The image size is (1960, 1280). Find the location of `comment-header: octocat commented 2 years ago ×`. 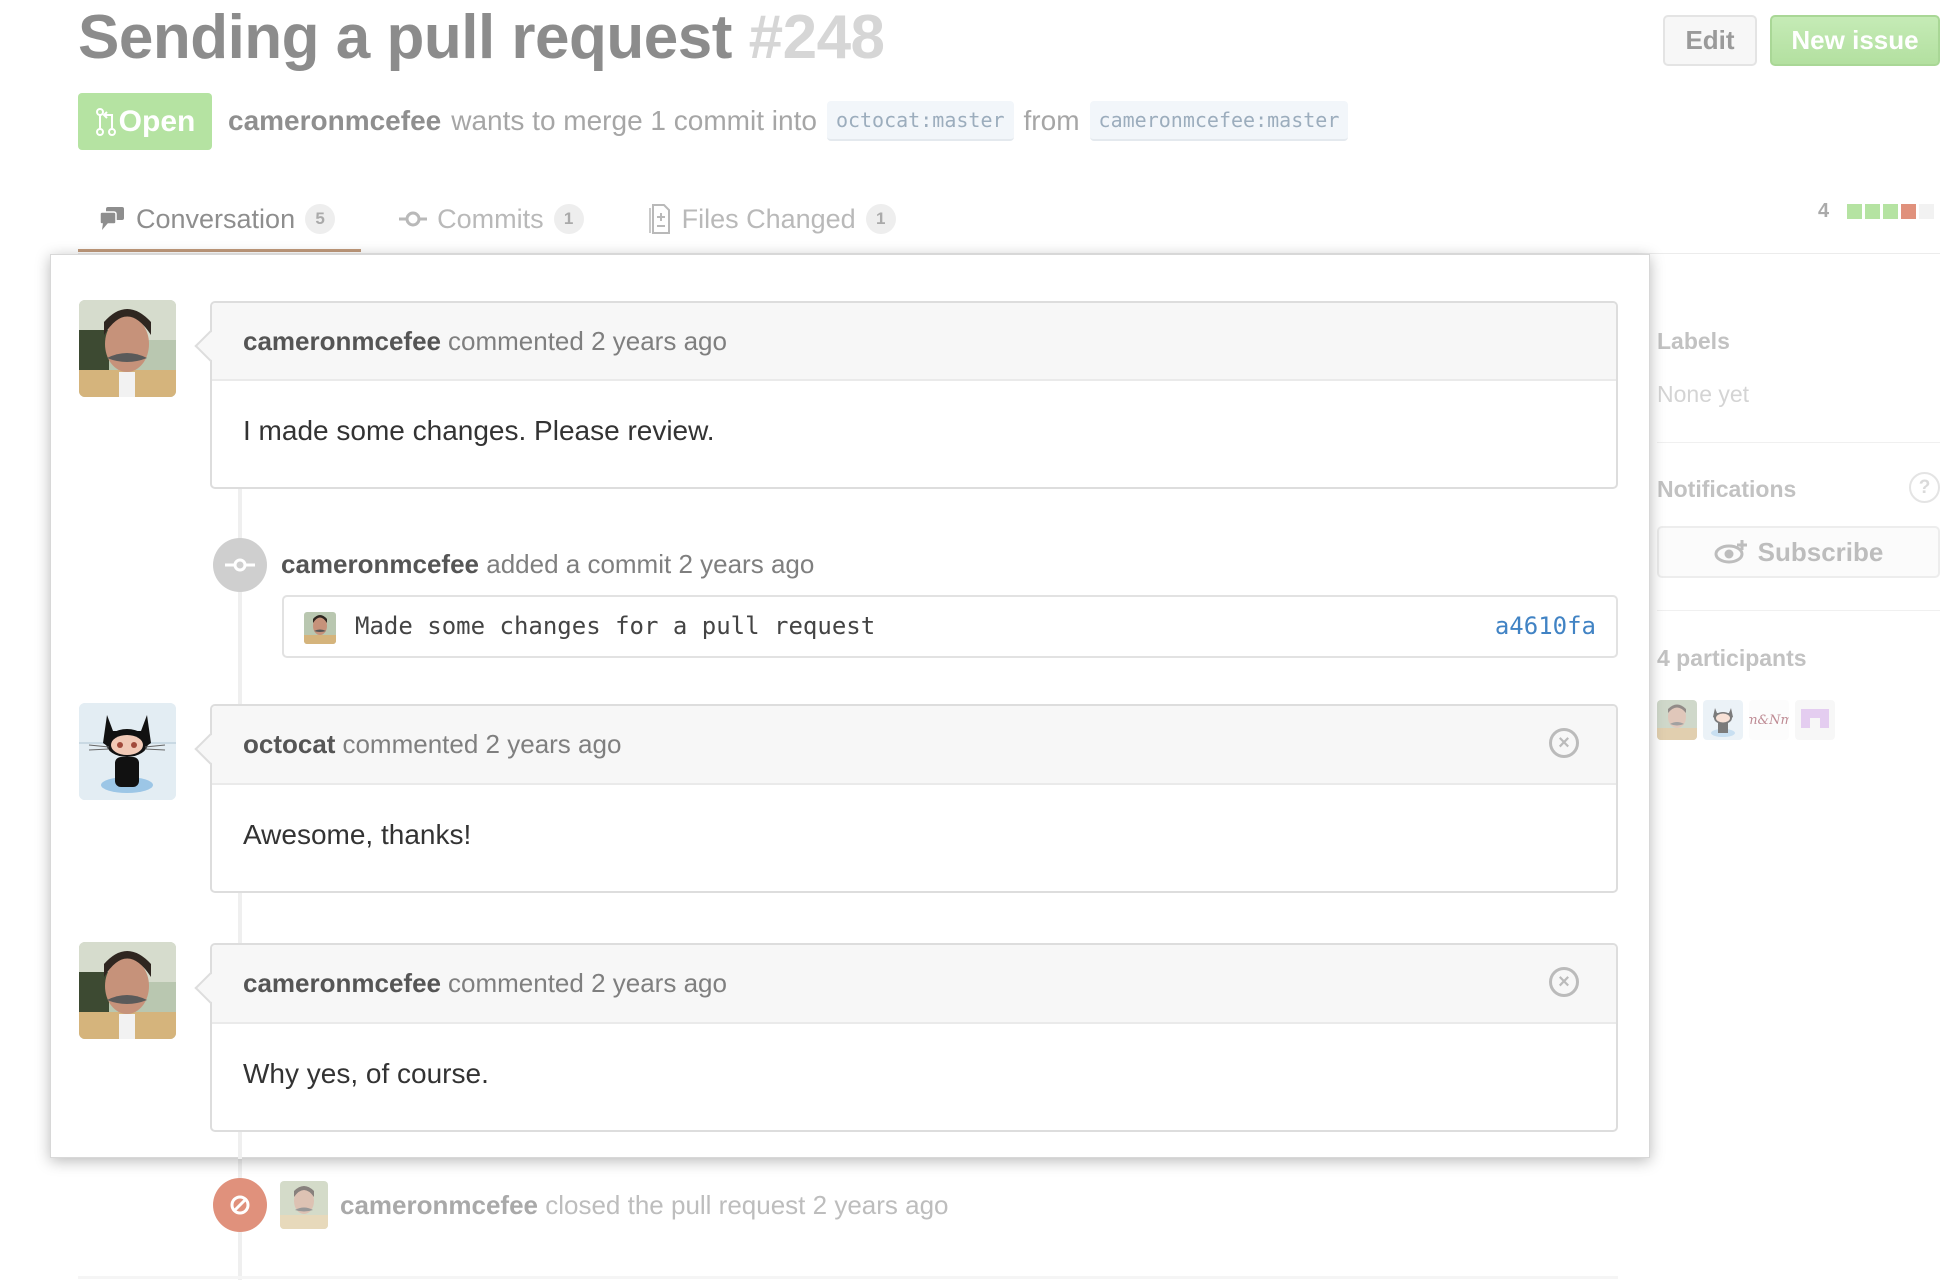

comment-header: octocat commented 2 years ago × is located at coordinates (914, 745).